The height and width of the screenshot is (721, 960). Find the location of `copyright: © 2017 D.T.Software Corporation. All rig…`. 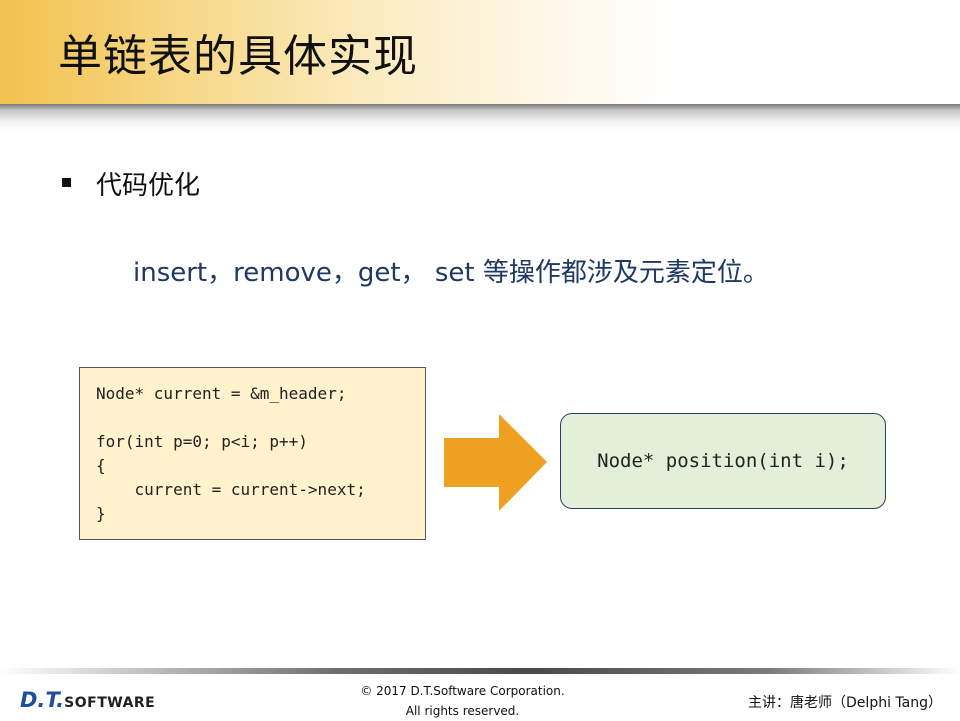

copyright: © 2017 D.T.Software Corporation. All rig… is located at coordinates (462, 701).